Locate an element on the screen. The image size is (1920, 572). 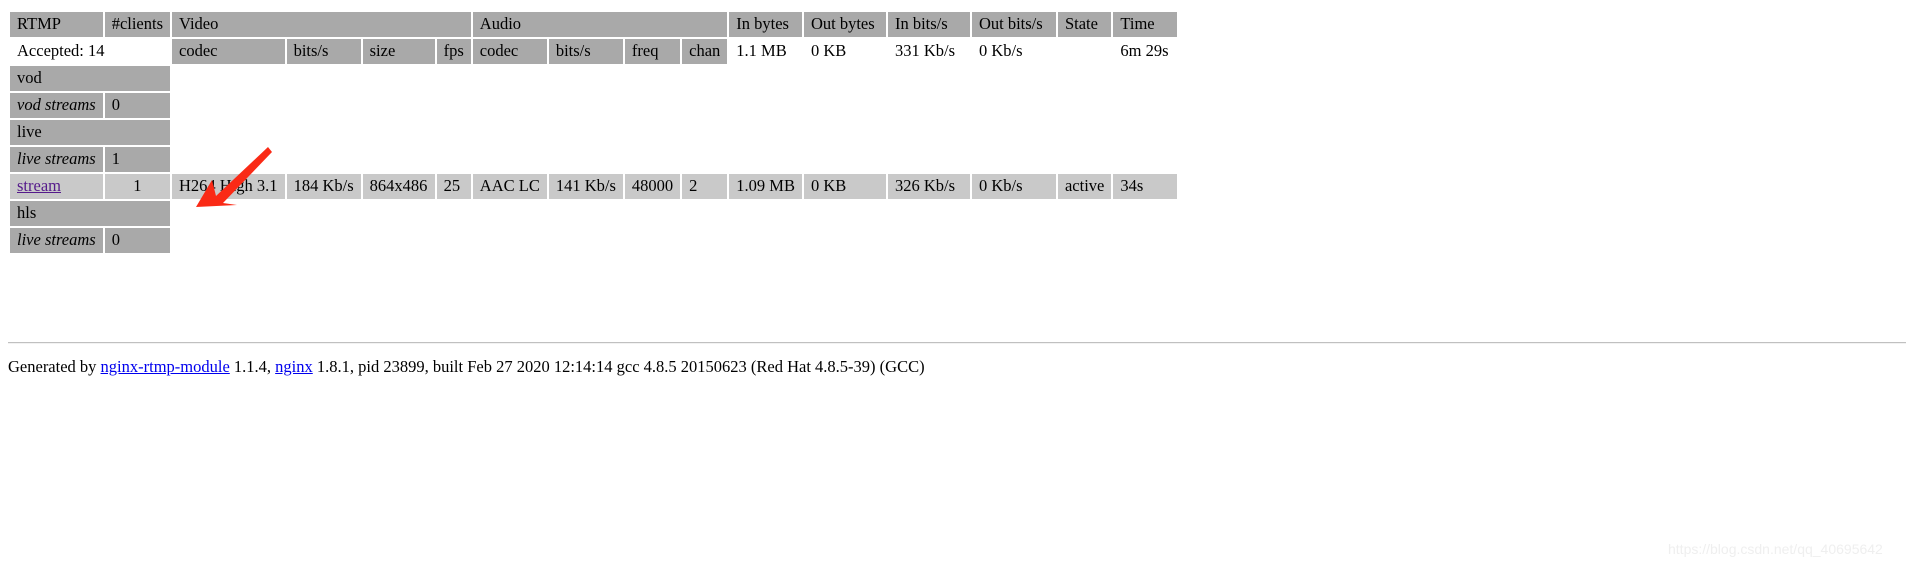
total-in-bytes: 1.1 MB is located at coordinates (761, 50).